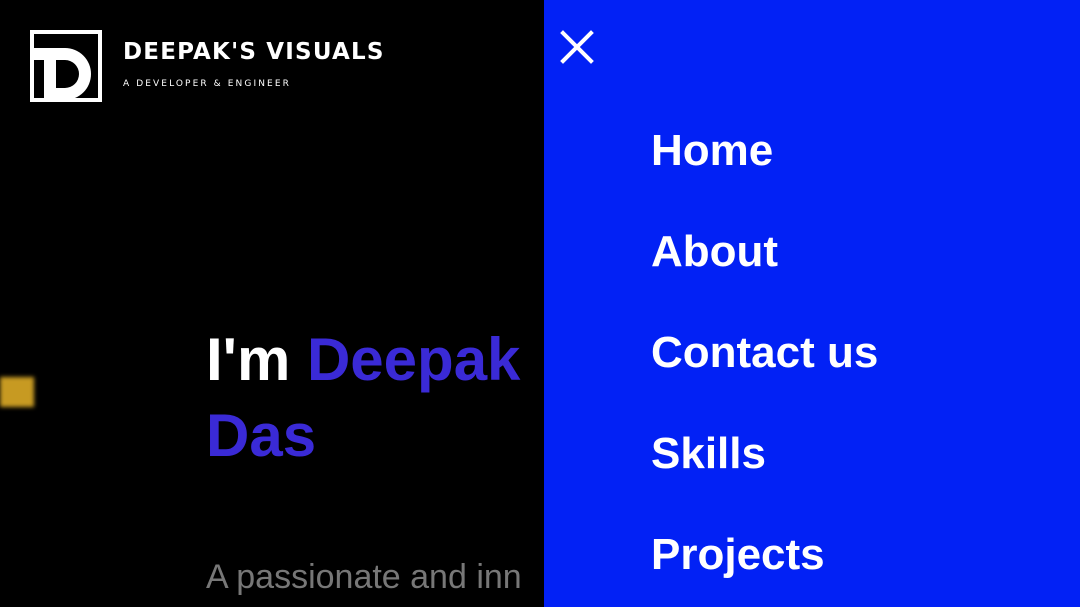 The width and height of the screenshot is (1080, 607). I want to click on nav-item-about: About, so click(764, 251).